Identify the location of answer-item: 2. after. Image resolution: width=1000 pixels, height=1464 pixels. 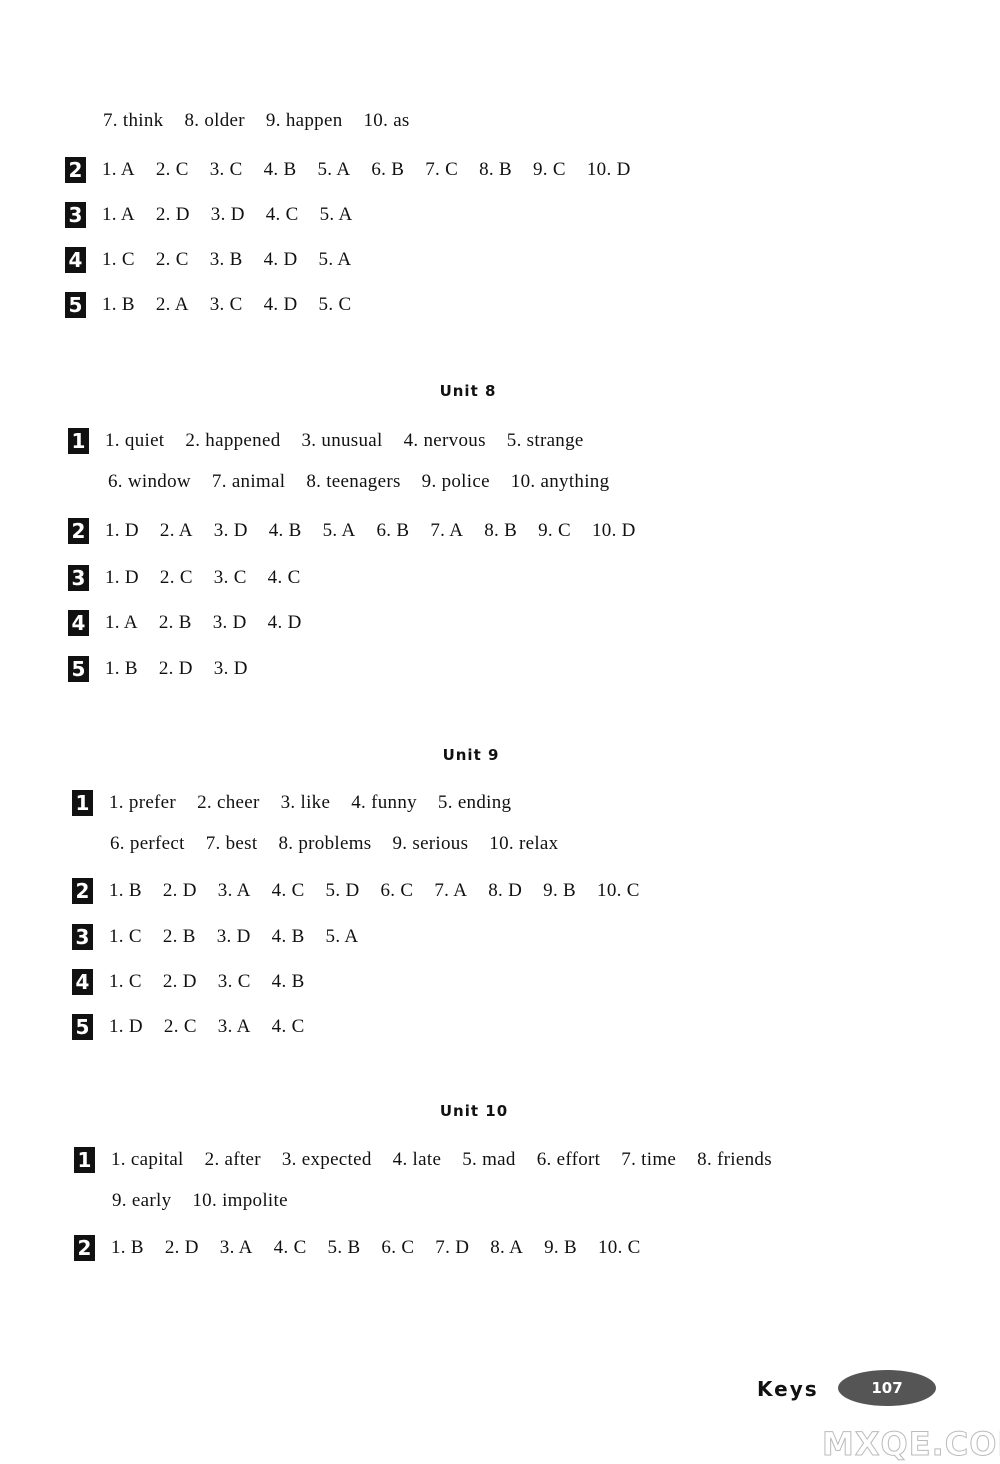
(232, 1159).